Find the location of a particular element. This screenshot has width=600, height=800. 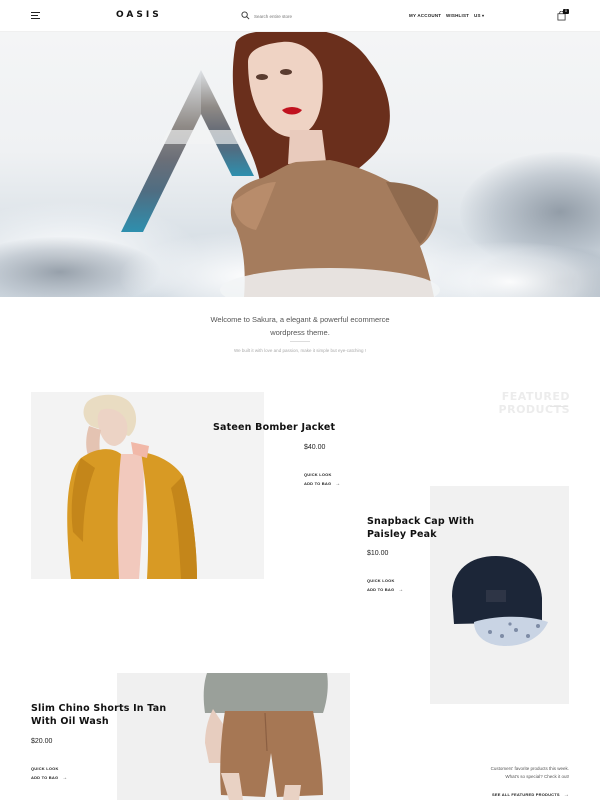

welcome-divider is located at coordinates (300, 341).